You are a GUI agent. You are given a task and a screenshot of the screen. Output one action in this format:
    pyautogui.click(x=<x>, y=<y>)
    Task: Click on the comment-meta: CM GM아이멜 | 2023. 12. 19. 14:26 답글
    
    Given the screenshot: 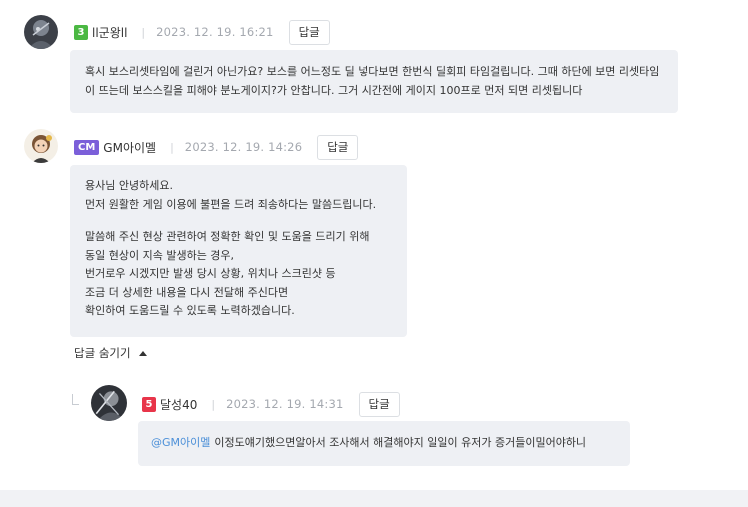 What is the action you would take?
    pyautogui.click(x=216, y=147)
    